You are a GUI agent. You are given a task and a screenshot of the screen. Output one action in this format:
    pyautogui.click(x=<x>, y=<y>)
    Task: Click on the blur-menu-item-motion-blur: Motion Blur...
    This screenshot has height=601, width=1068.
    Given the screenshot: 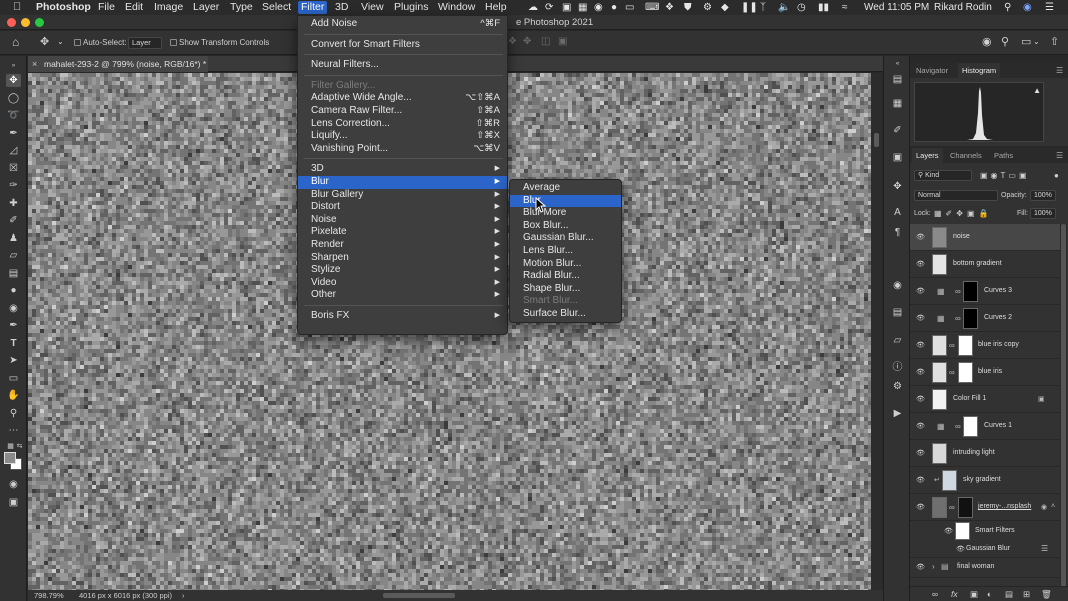 What is the action you would take?
    pyautogui.click(x=565, y=264)
    